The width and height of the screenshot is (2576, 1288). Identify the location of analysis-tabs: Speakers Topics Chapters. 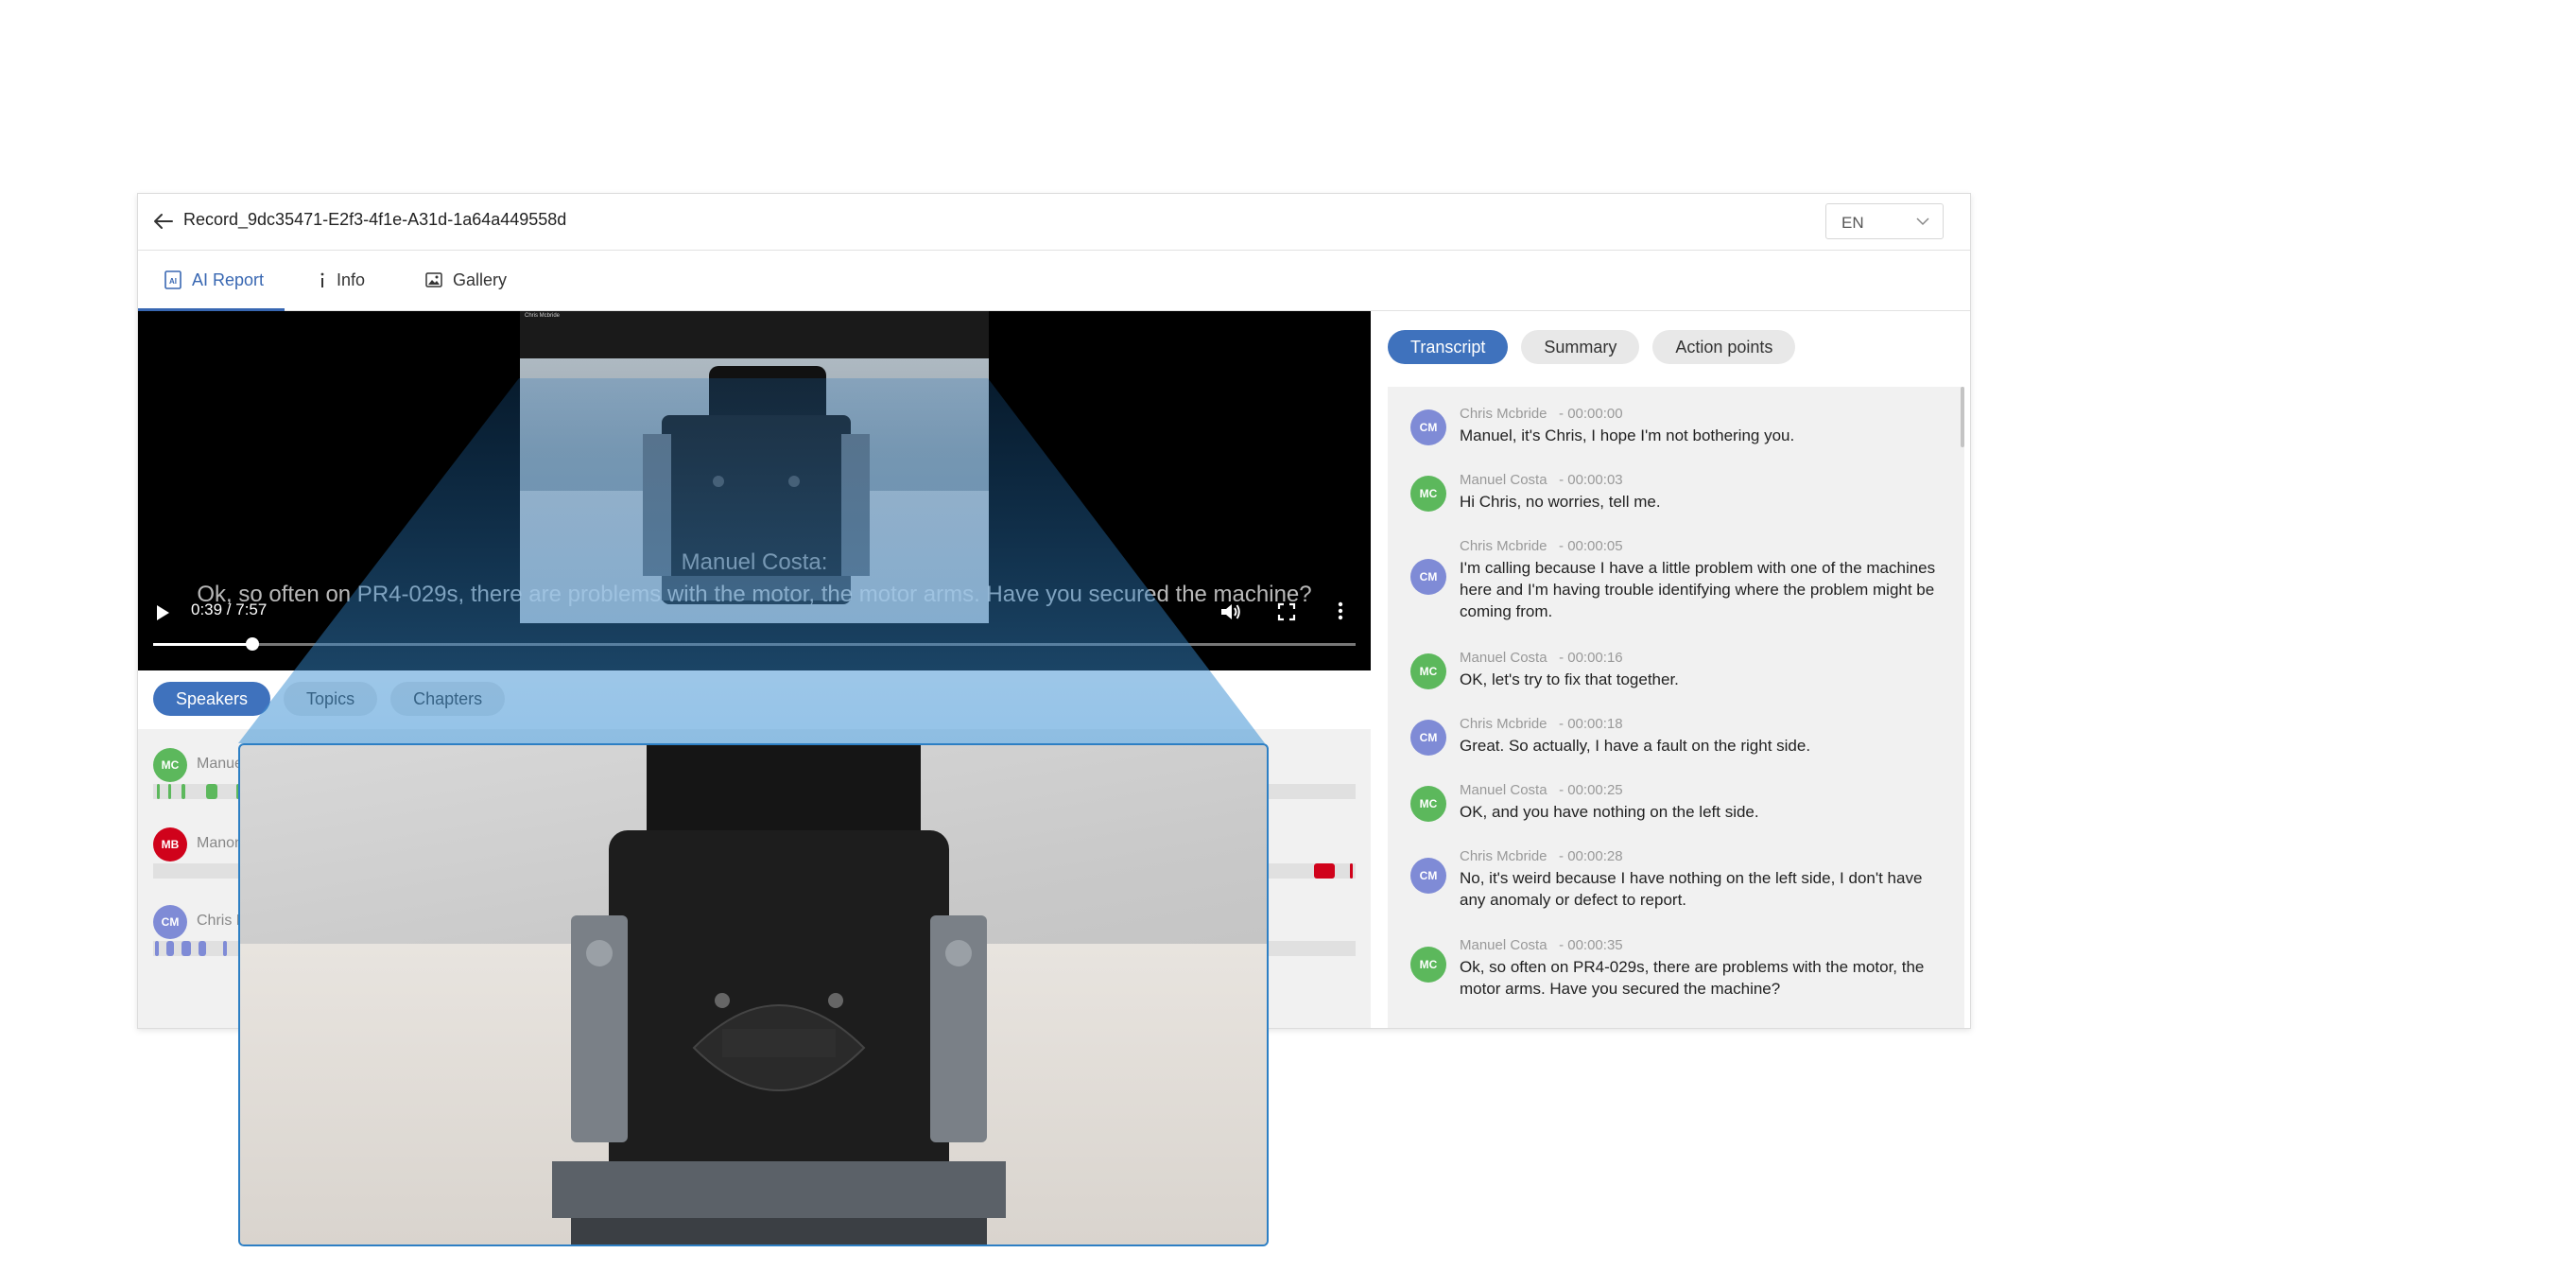
(329, 699).